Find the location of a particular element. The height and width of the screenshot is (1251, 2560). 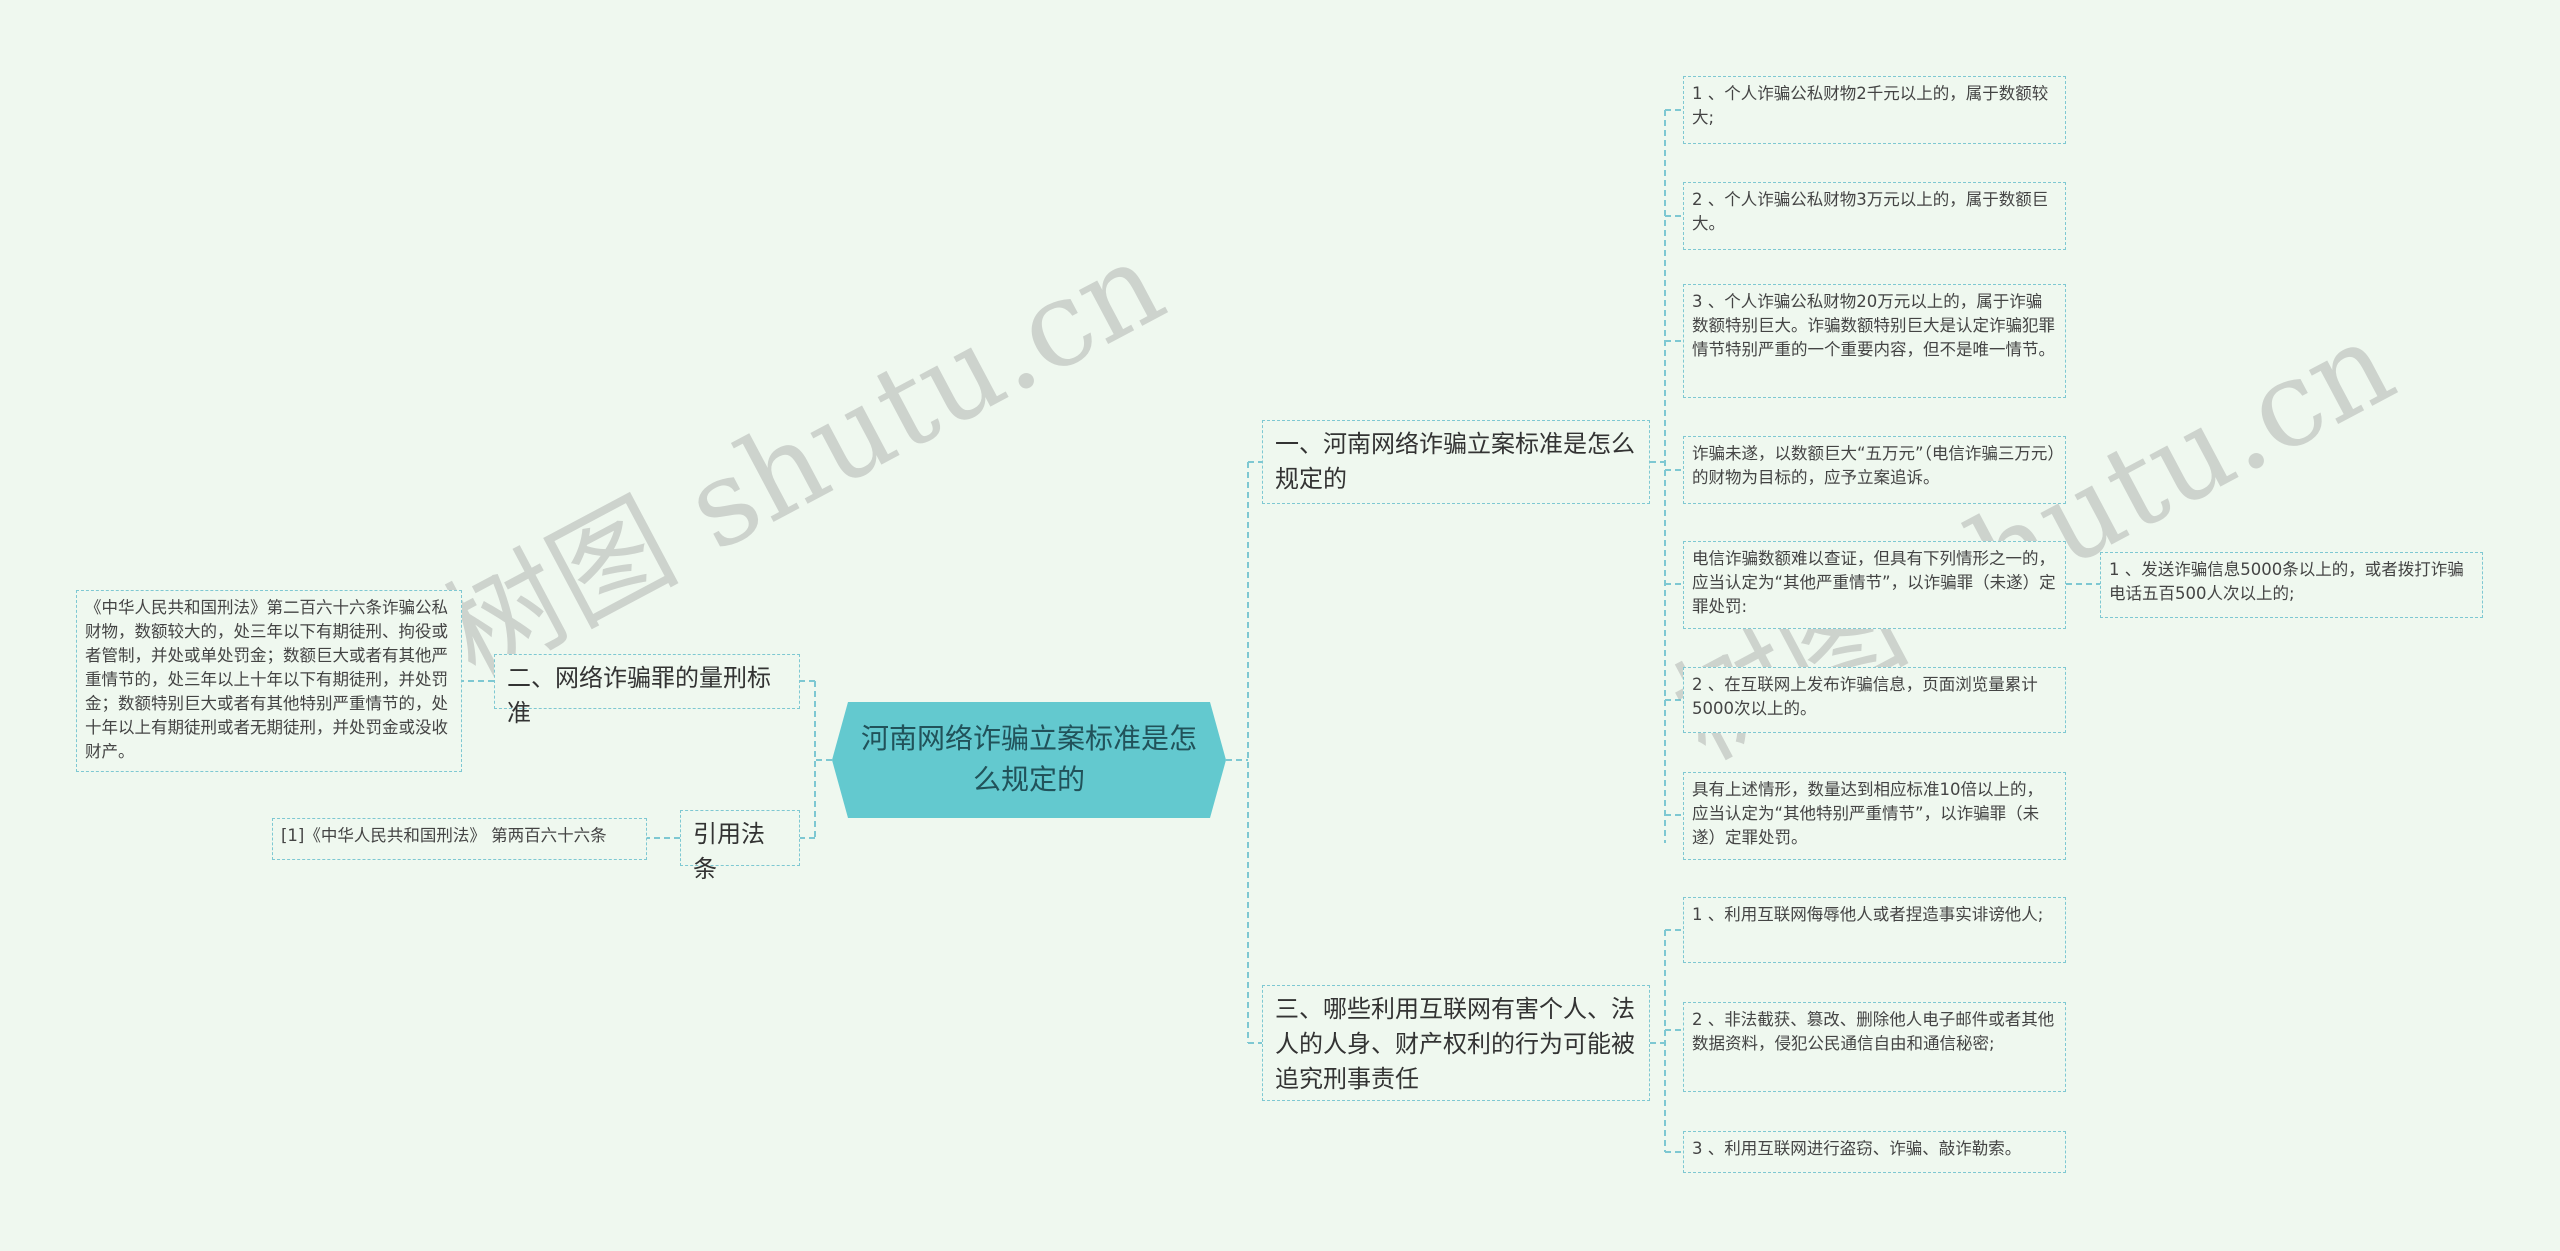

leaf-cited-law-reference: [1]《中华人民共和国刑法》 第两百六十六条 is located at coordinates (459, 839).